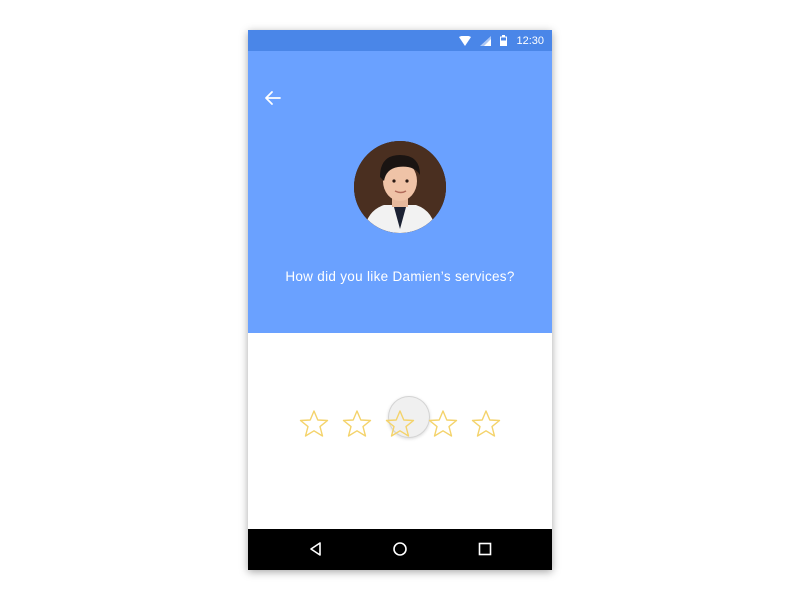 The image size is (800, 600). I want to click on status-bar: 12:30, so click(400, 40).